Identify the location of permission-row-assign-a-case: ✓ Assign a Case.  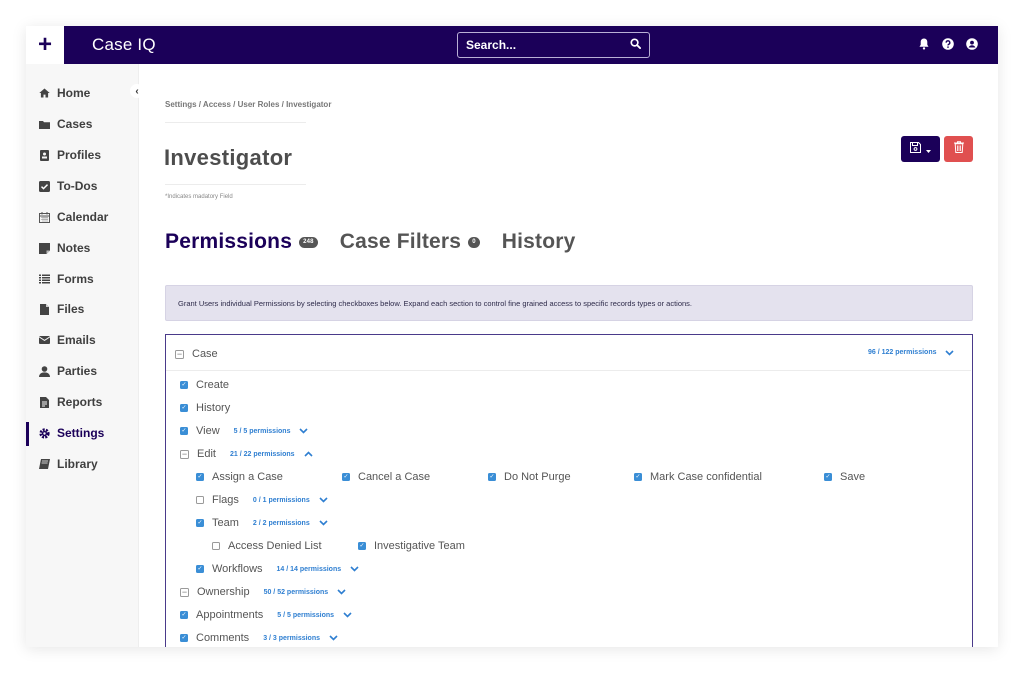
(239, 477).